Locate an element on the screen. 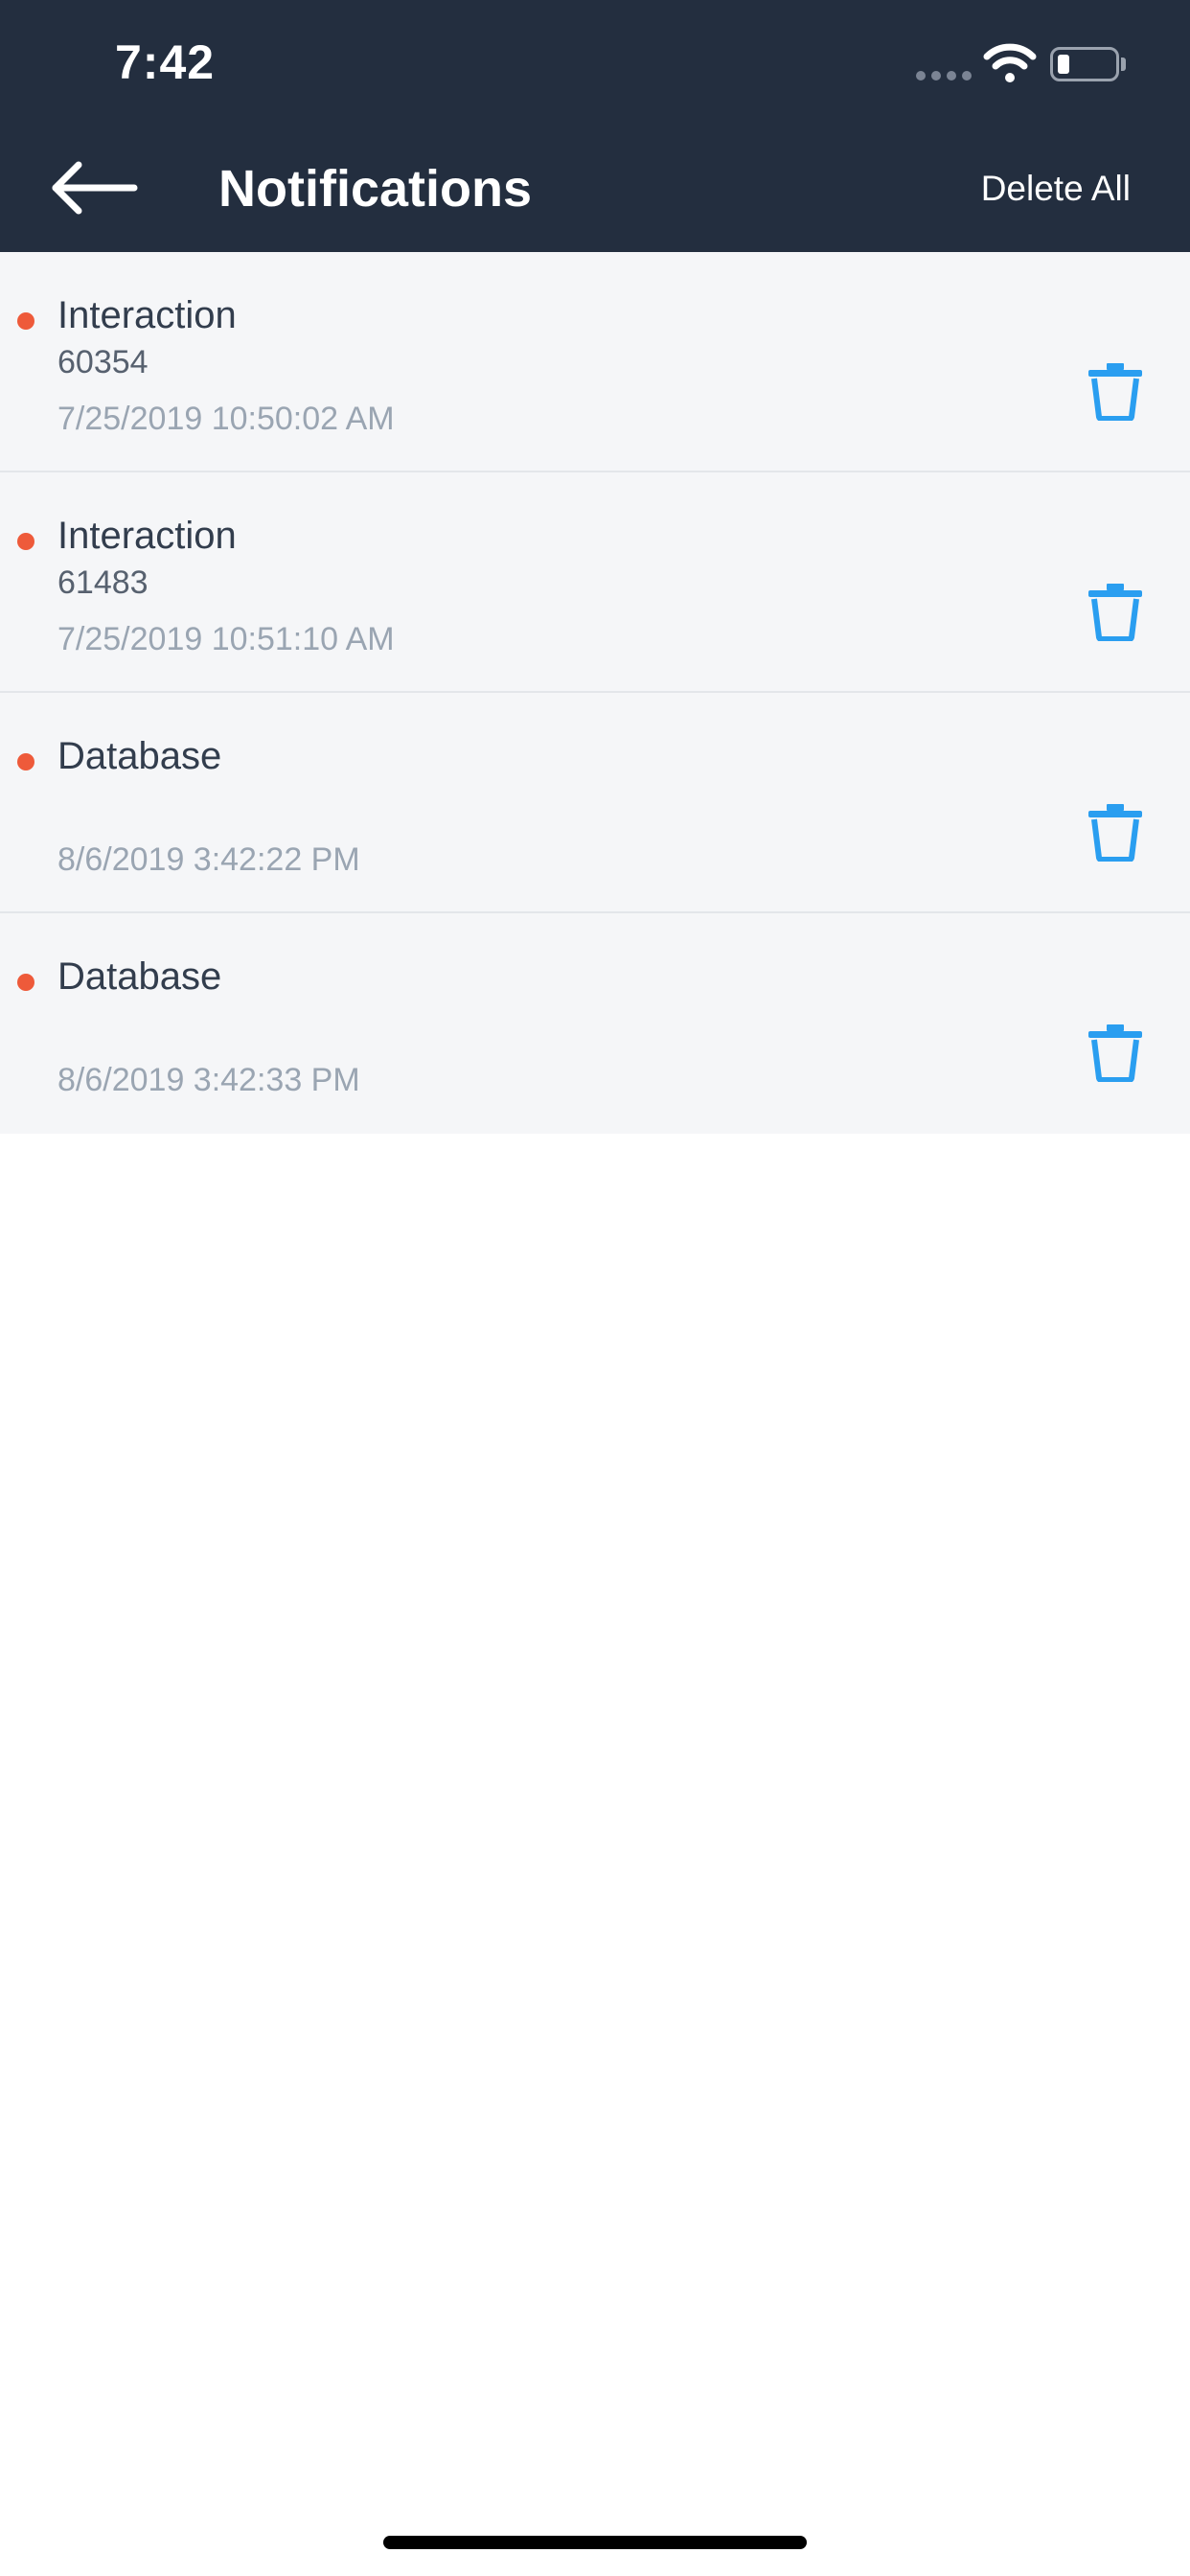 This screenshot has height=2576, width=1190. back-arrow-icon is located at coordinates (91, 187).